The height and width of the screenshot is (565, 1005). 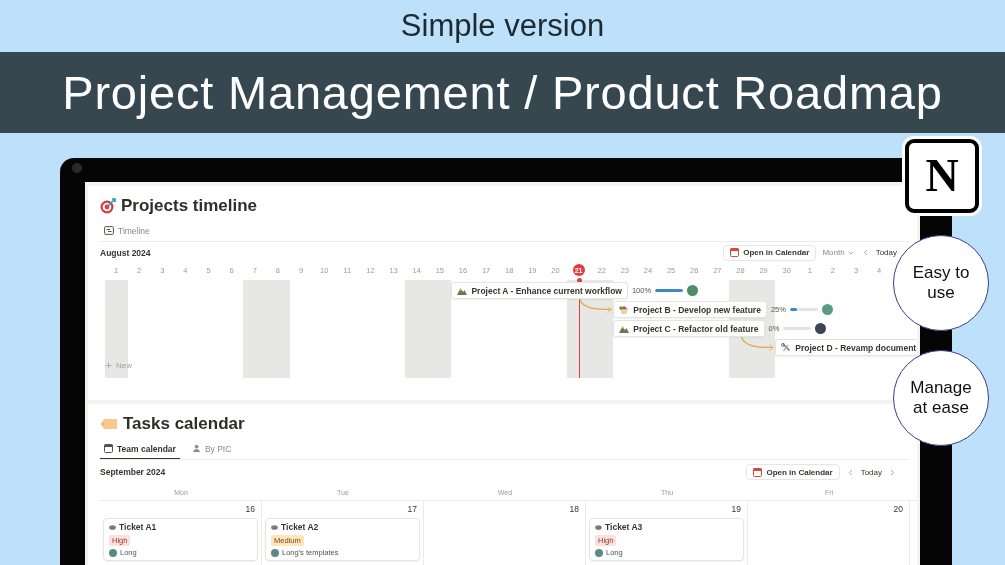 I want to click on section-title: Projects timeline, so click(x=189, y=205).